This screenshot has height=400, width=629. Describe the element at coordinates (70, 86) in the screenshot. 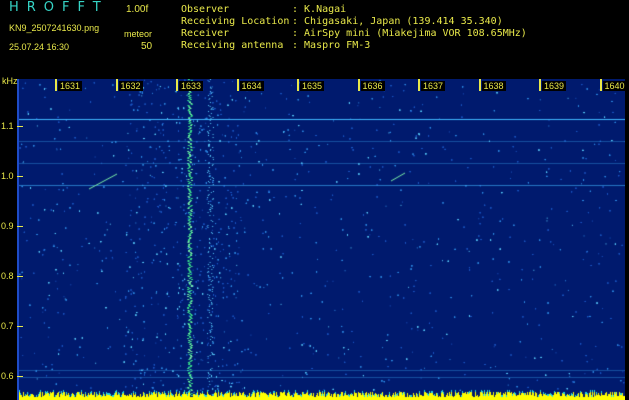

I see `x-tick-label: 1631` at that location.